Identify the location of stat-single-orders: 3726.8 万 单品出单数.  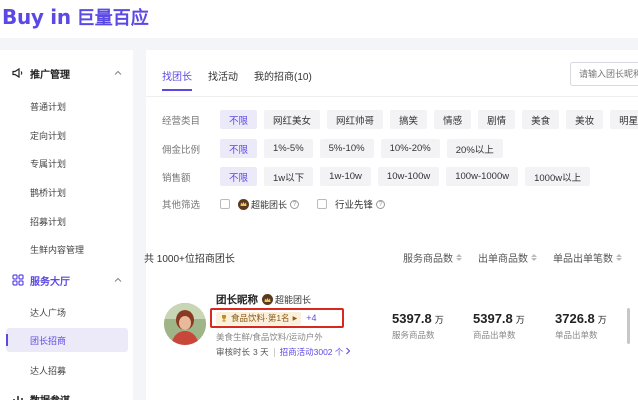
(581, 326).